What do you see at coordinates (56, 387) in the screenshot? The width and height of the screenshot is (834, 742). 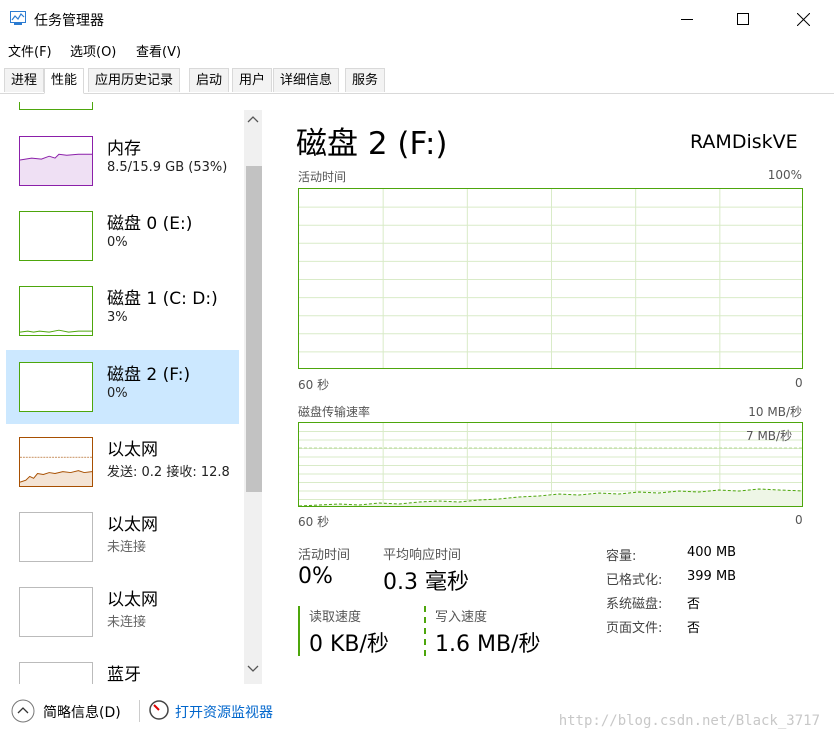 I see `disk2-thumbnail` at bounding box center [56, 387].